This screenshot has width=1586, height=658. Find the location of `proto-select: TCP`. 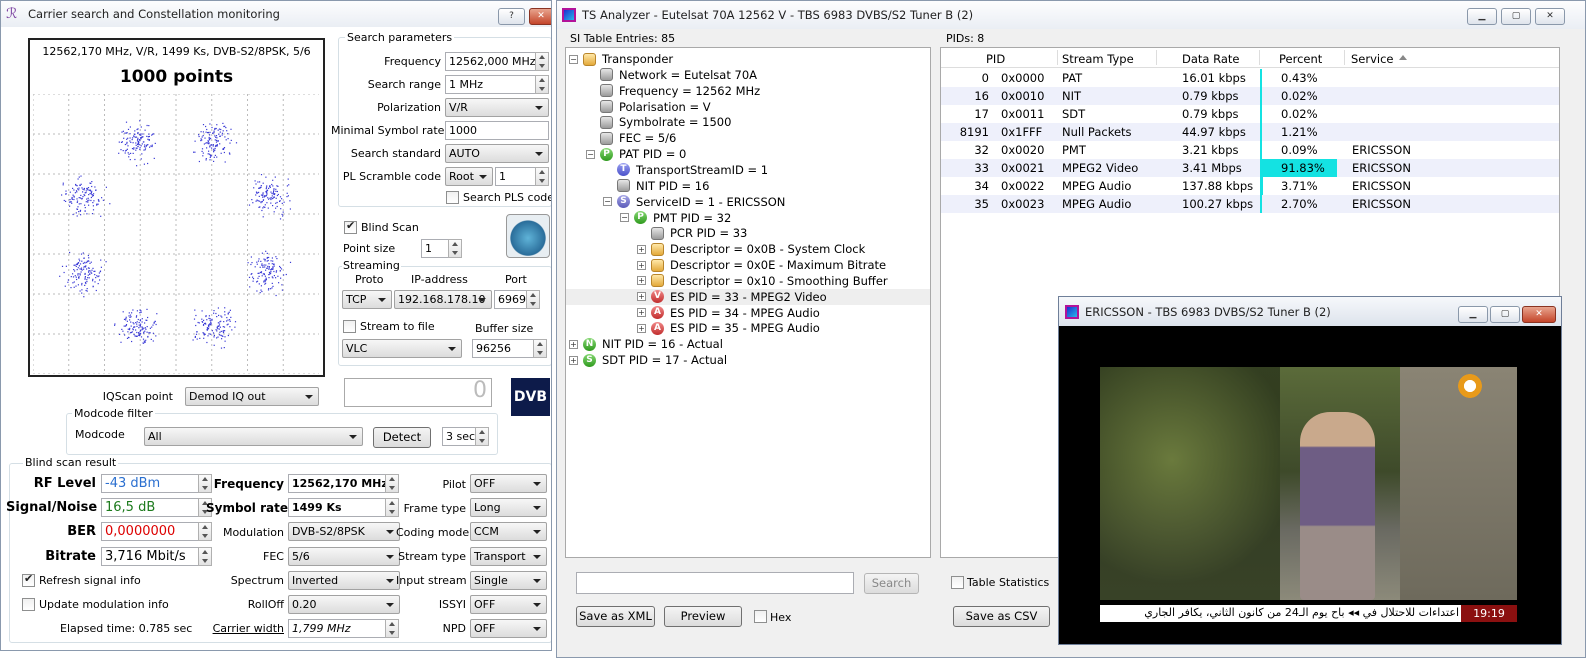

proto-select: TCP is located at coordinates (367, 299).